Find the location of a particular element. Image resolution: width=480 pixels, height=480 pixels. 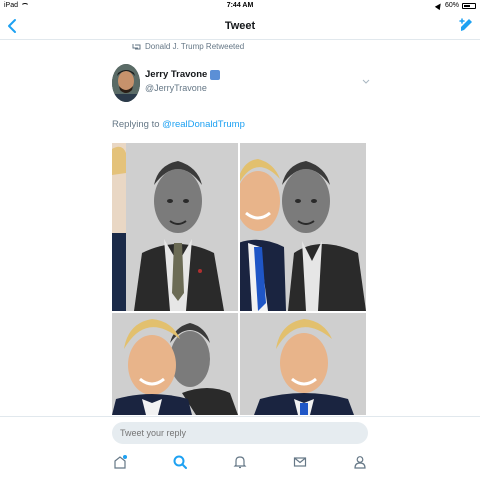

photo-trump-front is located at coordinates (175, 364).